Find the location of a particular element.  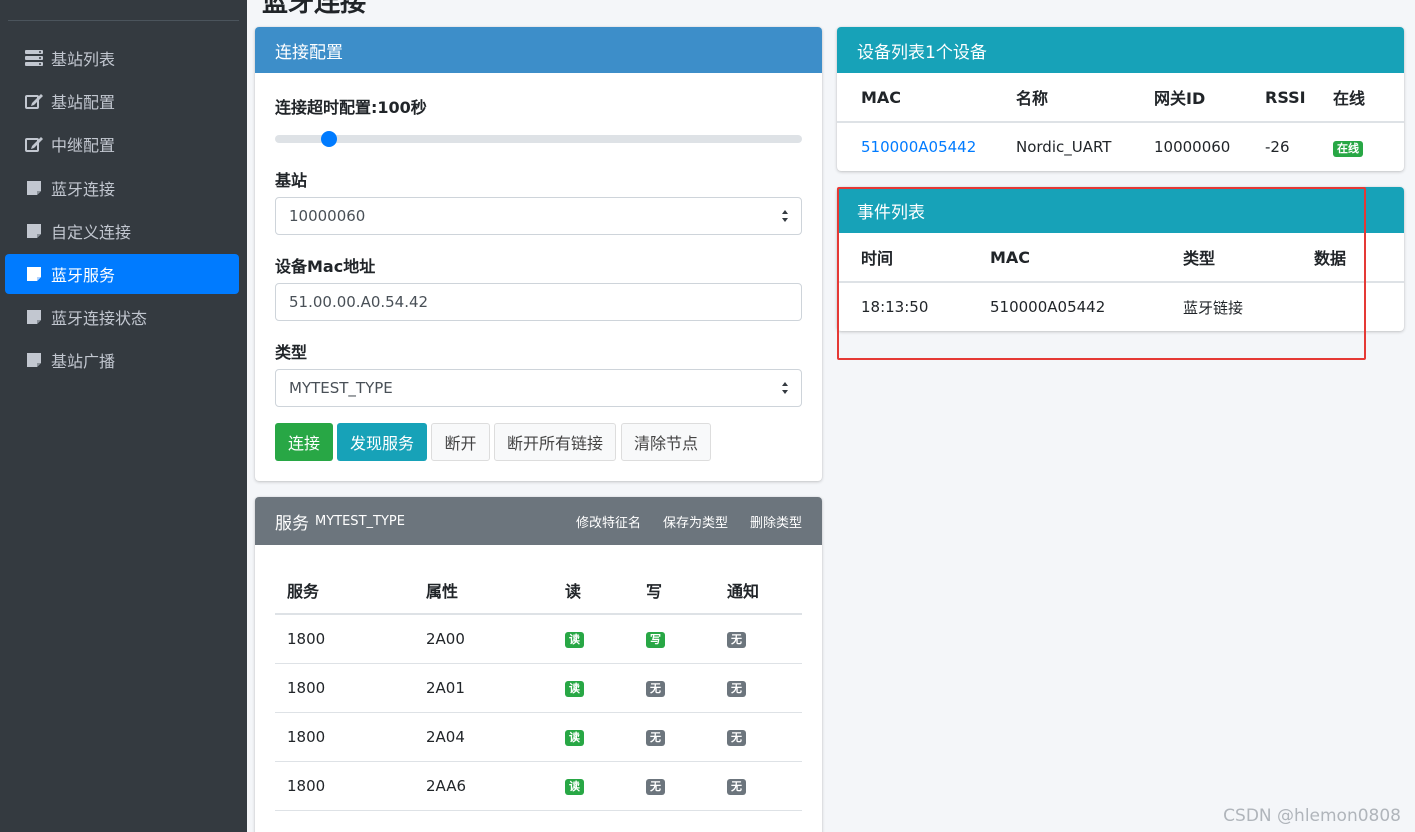

column-header: 属性 is located at coordinates (442, 591).